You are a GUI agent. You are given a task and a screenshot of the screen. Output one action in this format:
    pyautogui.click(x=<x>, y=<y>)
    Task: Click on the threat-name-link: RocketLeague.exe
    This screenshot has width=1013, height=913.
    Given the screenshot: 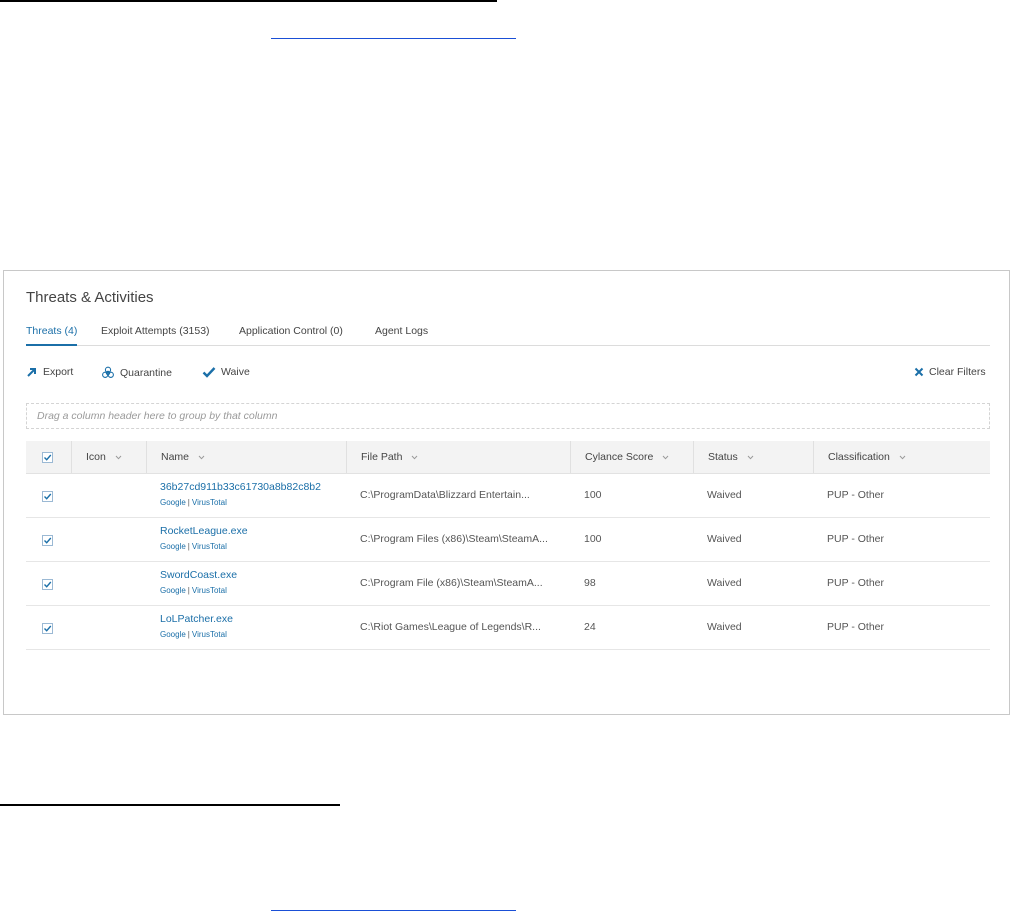 What is the action you would take?
    pyautogui.click(x=204, y=531)
    